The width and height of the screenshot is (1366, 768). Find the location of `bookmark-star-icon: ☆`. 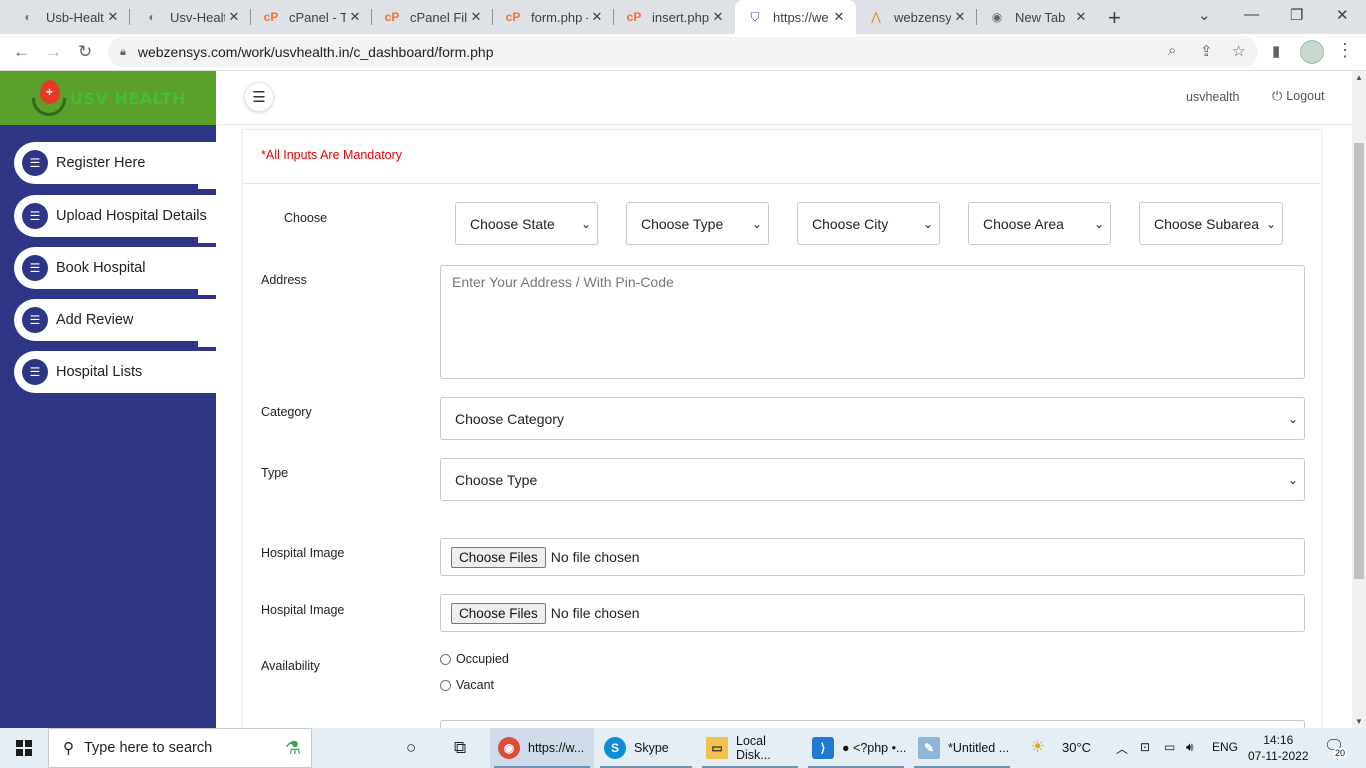

bookmark-star-icon: ☆ is located at coordinates (1238, 51).